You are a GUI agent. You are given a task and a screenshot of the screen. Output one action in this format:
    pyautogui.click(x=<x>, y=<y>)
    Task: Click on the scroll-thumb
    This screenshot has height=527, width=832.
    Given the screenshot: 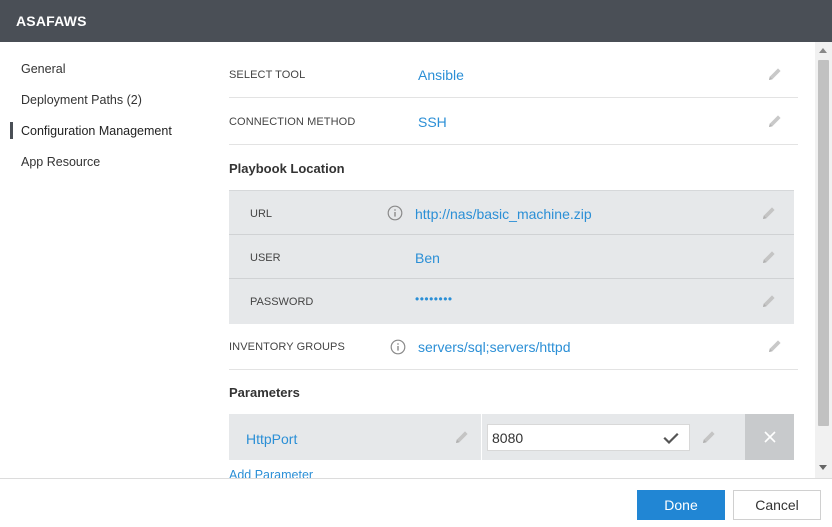 What is the action you would take?
    pyautogui.click(x=823, y=243)
    